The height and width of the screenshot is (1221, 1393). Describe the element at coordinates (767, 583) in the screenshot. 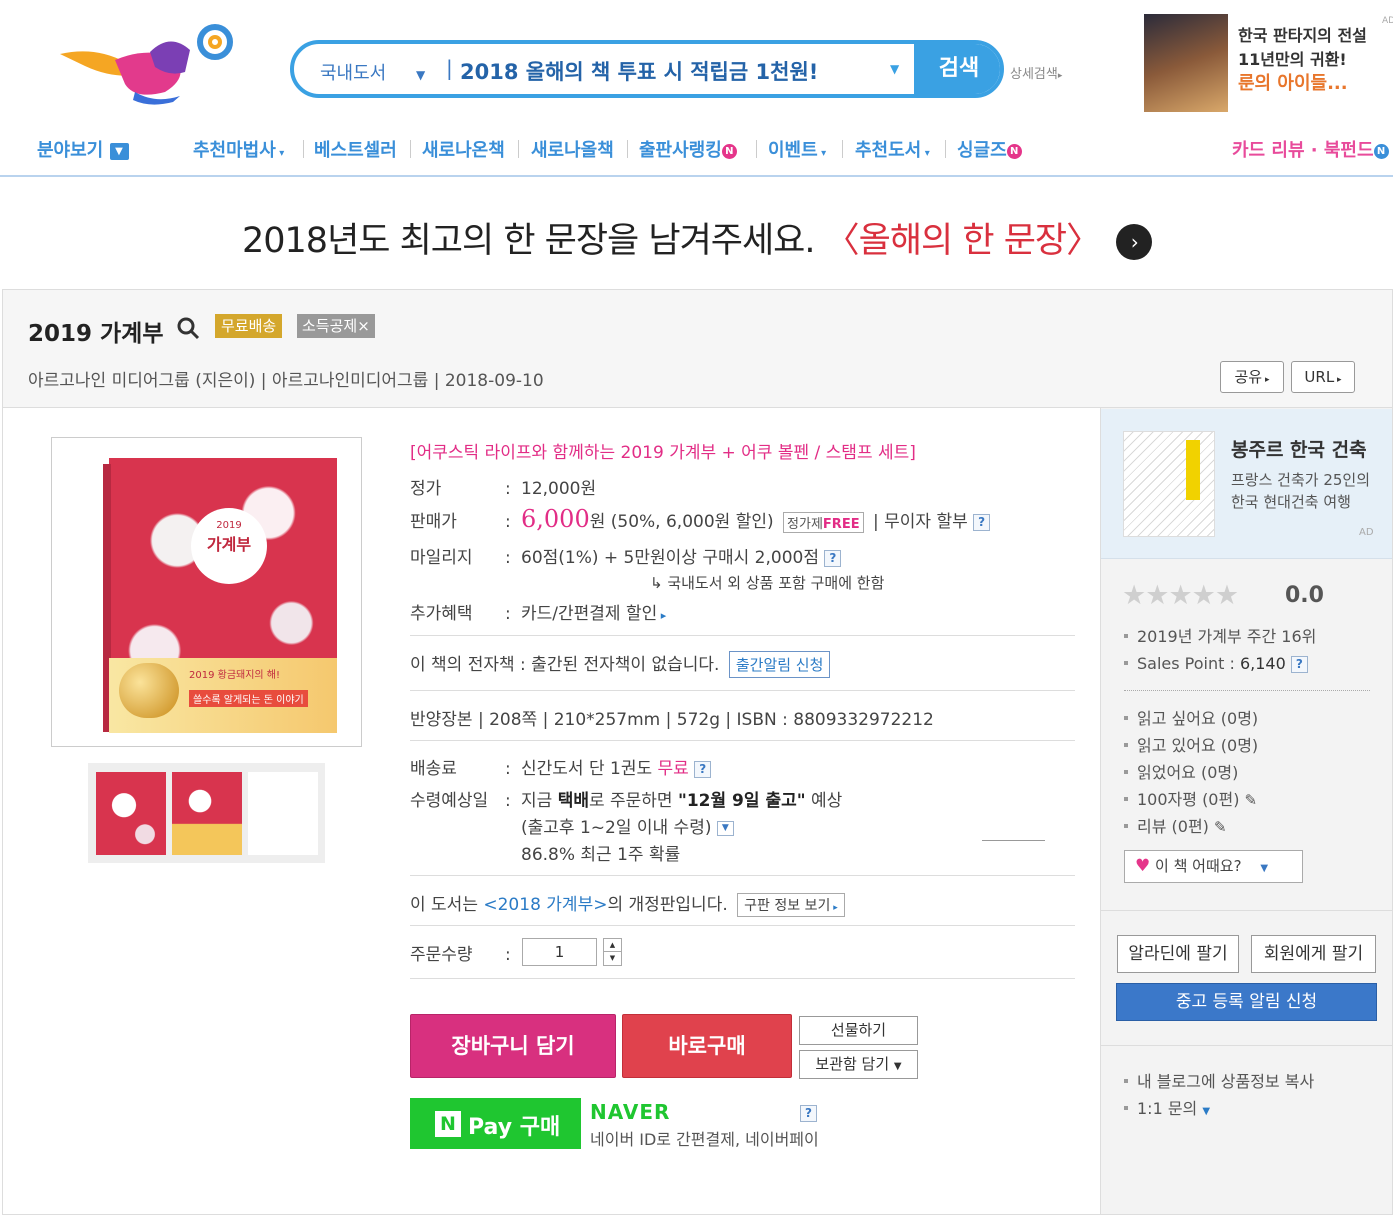

I see `mileage-note: ↳ 국내도서 외 상품 포함 구매에 한함` at that location.